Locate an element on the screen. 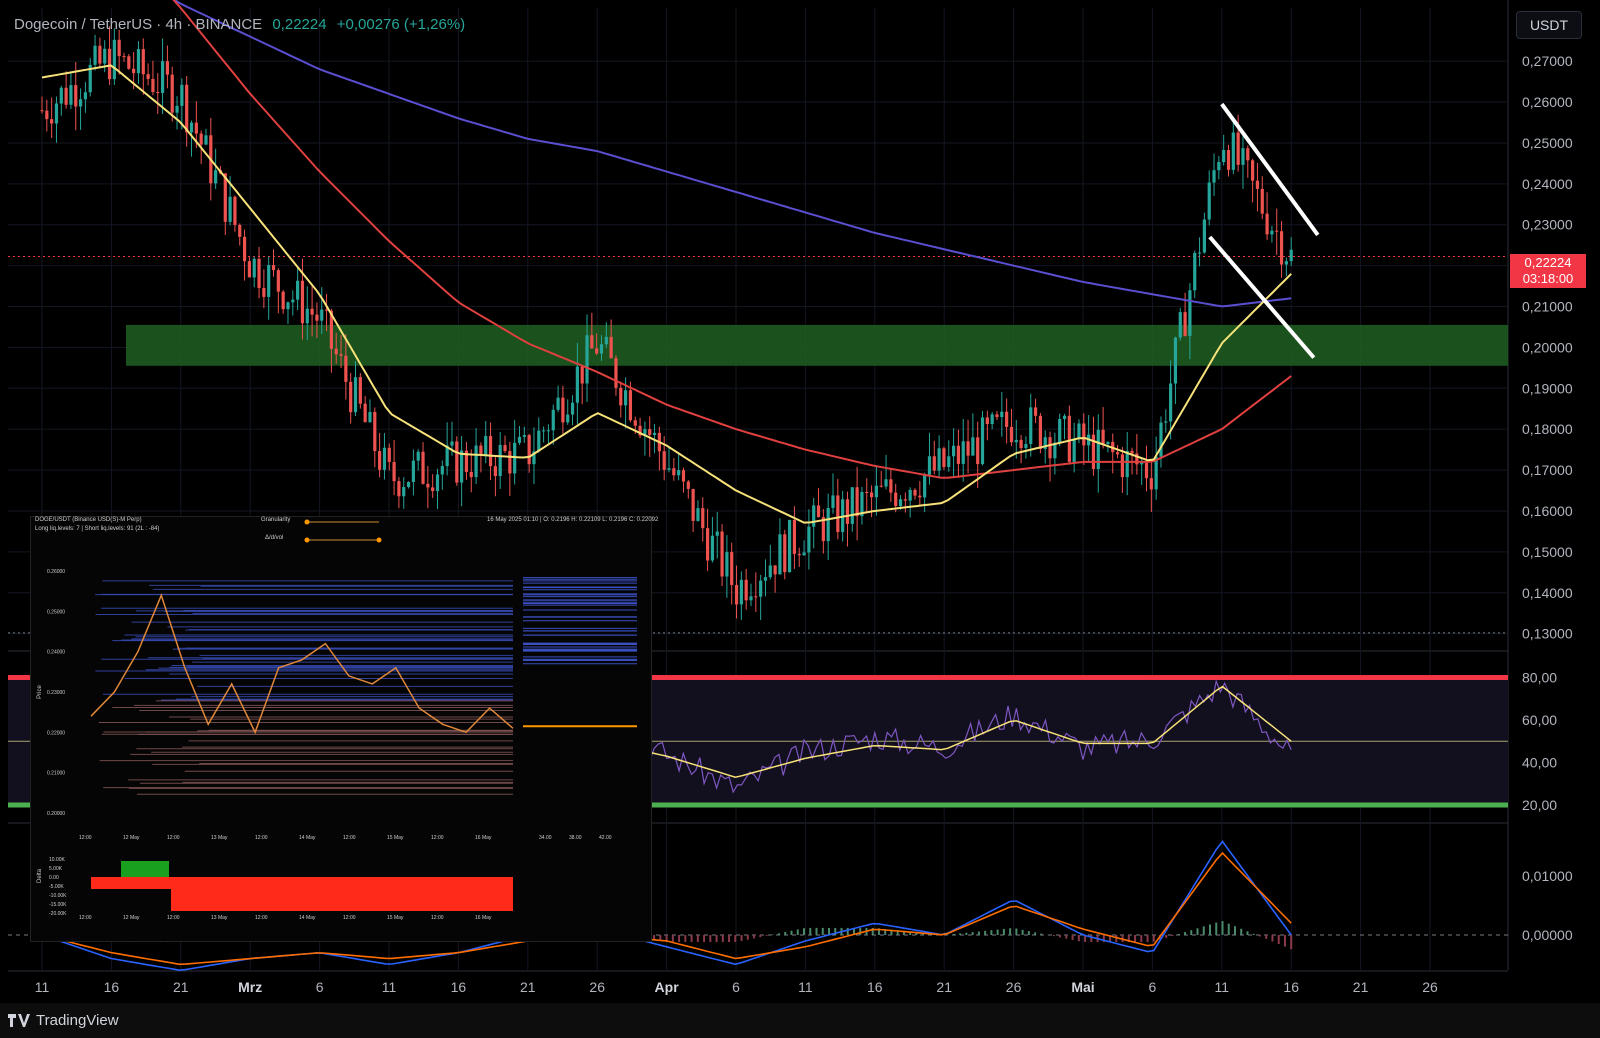 The image size is (1600, 1038). inset-title: DOGE/USDT (Binance USD(S)-M Perp) is located at coordinates (88, 520).